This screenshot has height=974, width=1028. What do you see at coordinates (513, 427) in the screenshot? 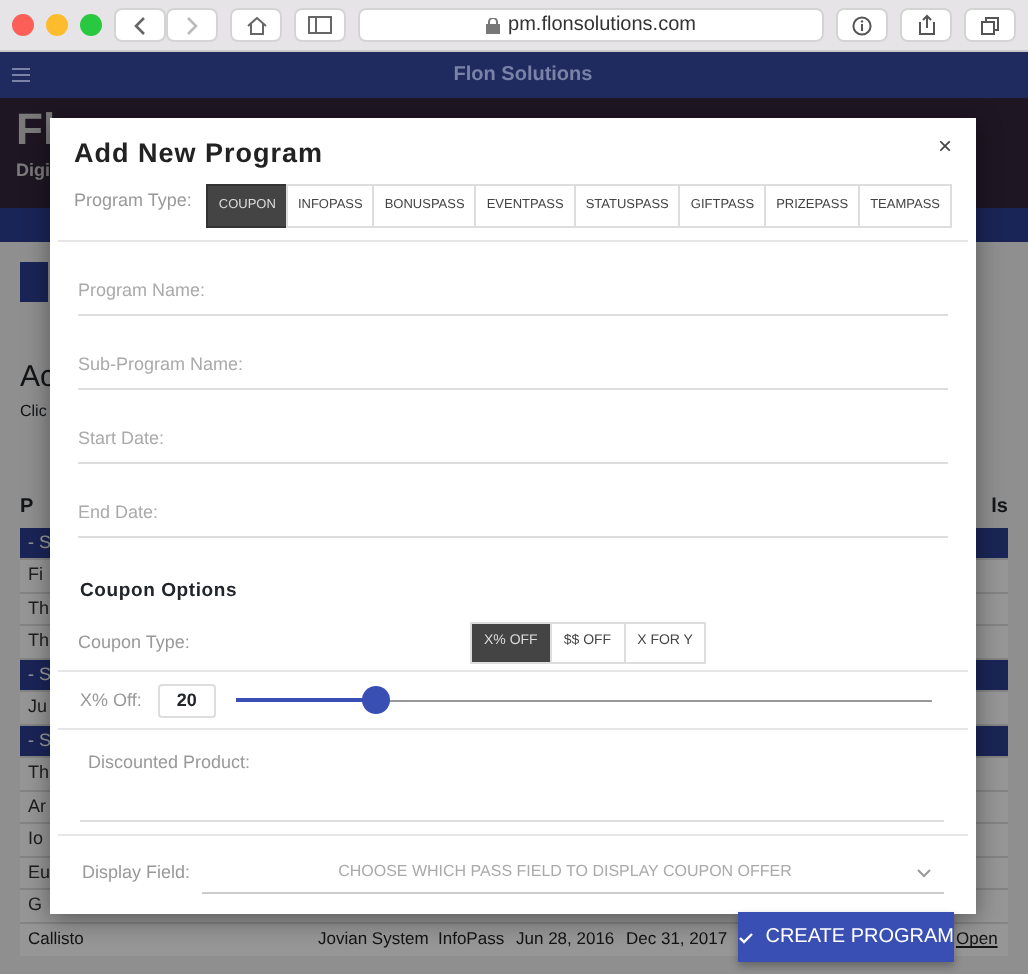
I see `text-field: Start Date:` at bounding box center [513, 427].